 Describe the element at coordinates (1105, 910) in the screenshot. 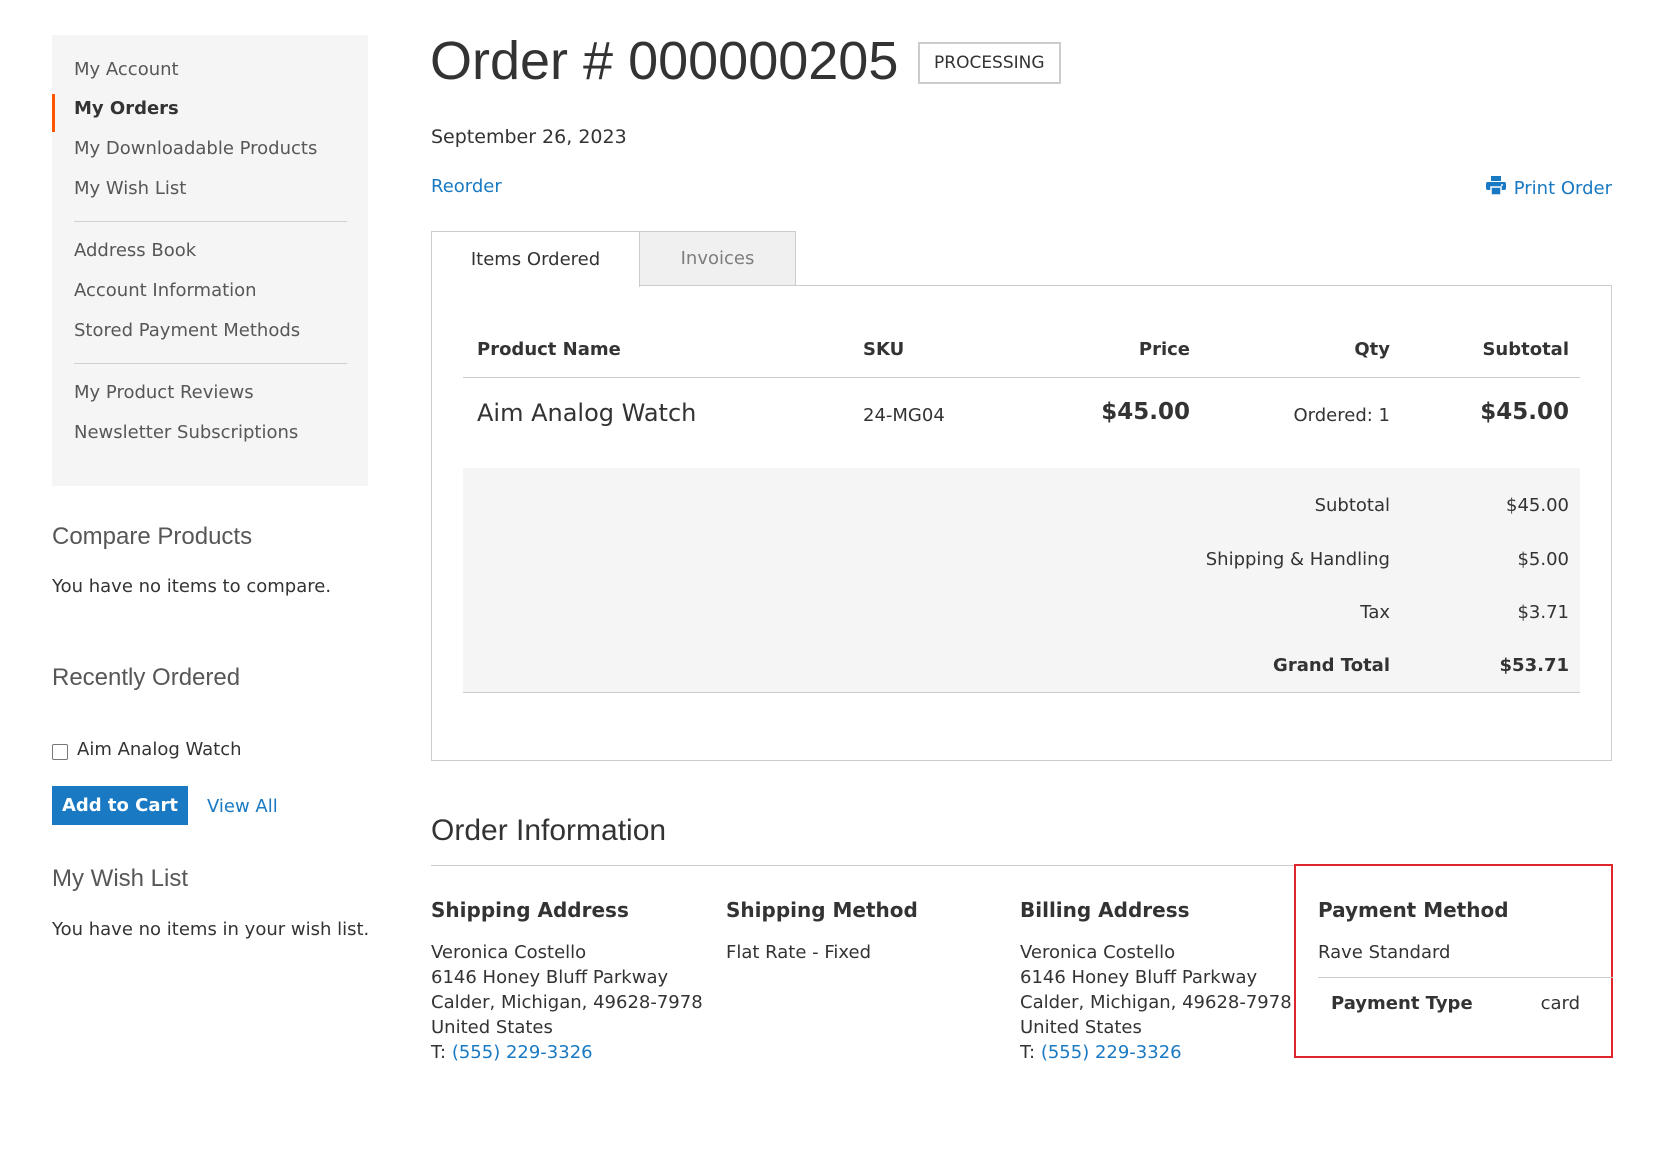

I see `billing-address-title: Billing Address` at that location.